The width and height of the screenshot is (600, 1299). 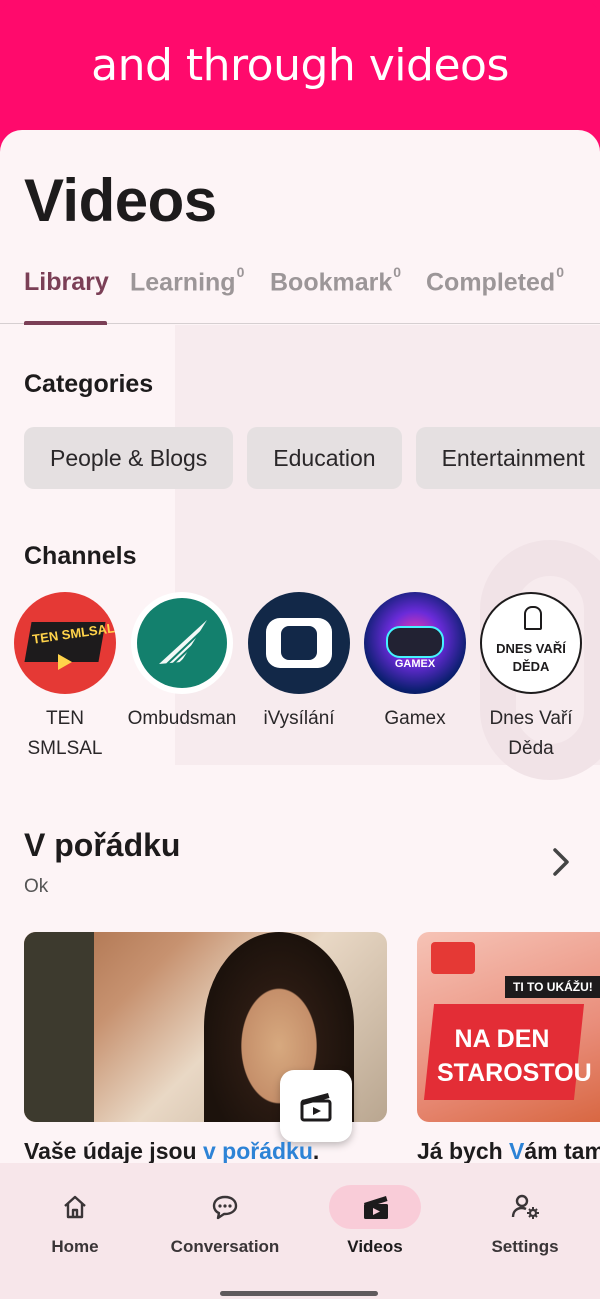 I want to click on thumbnail-figure, so click(x=59, y=1027).